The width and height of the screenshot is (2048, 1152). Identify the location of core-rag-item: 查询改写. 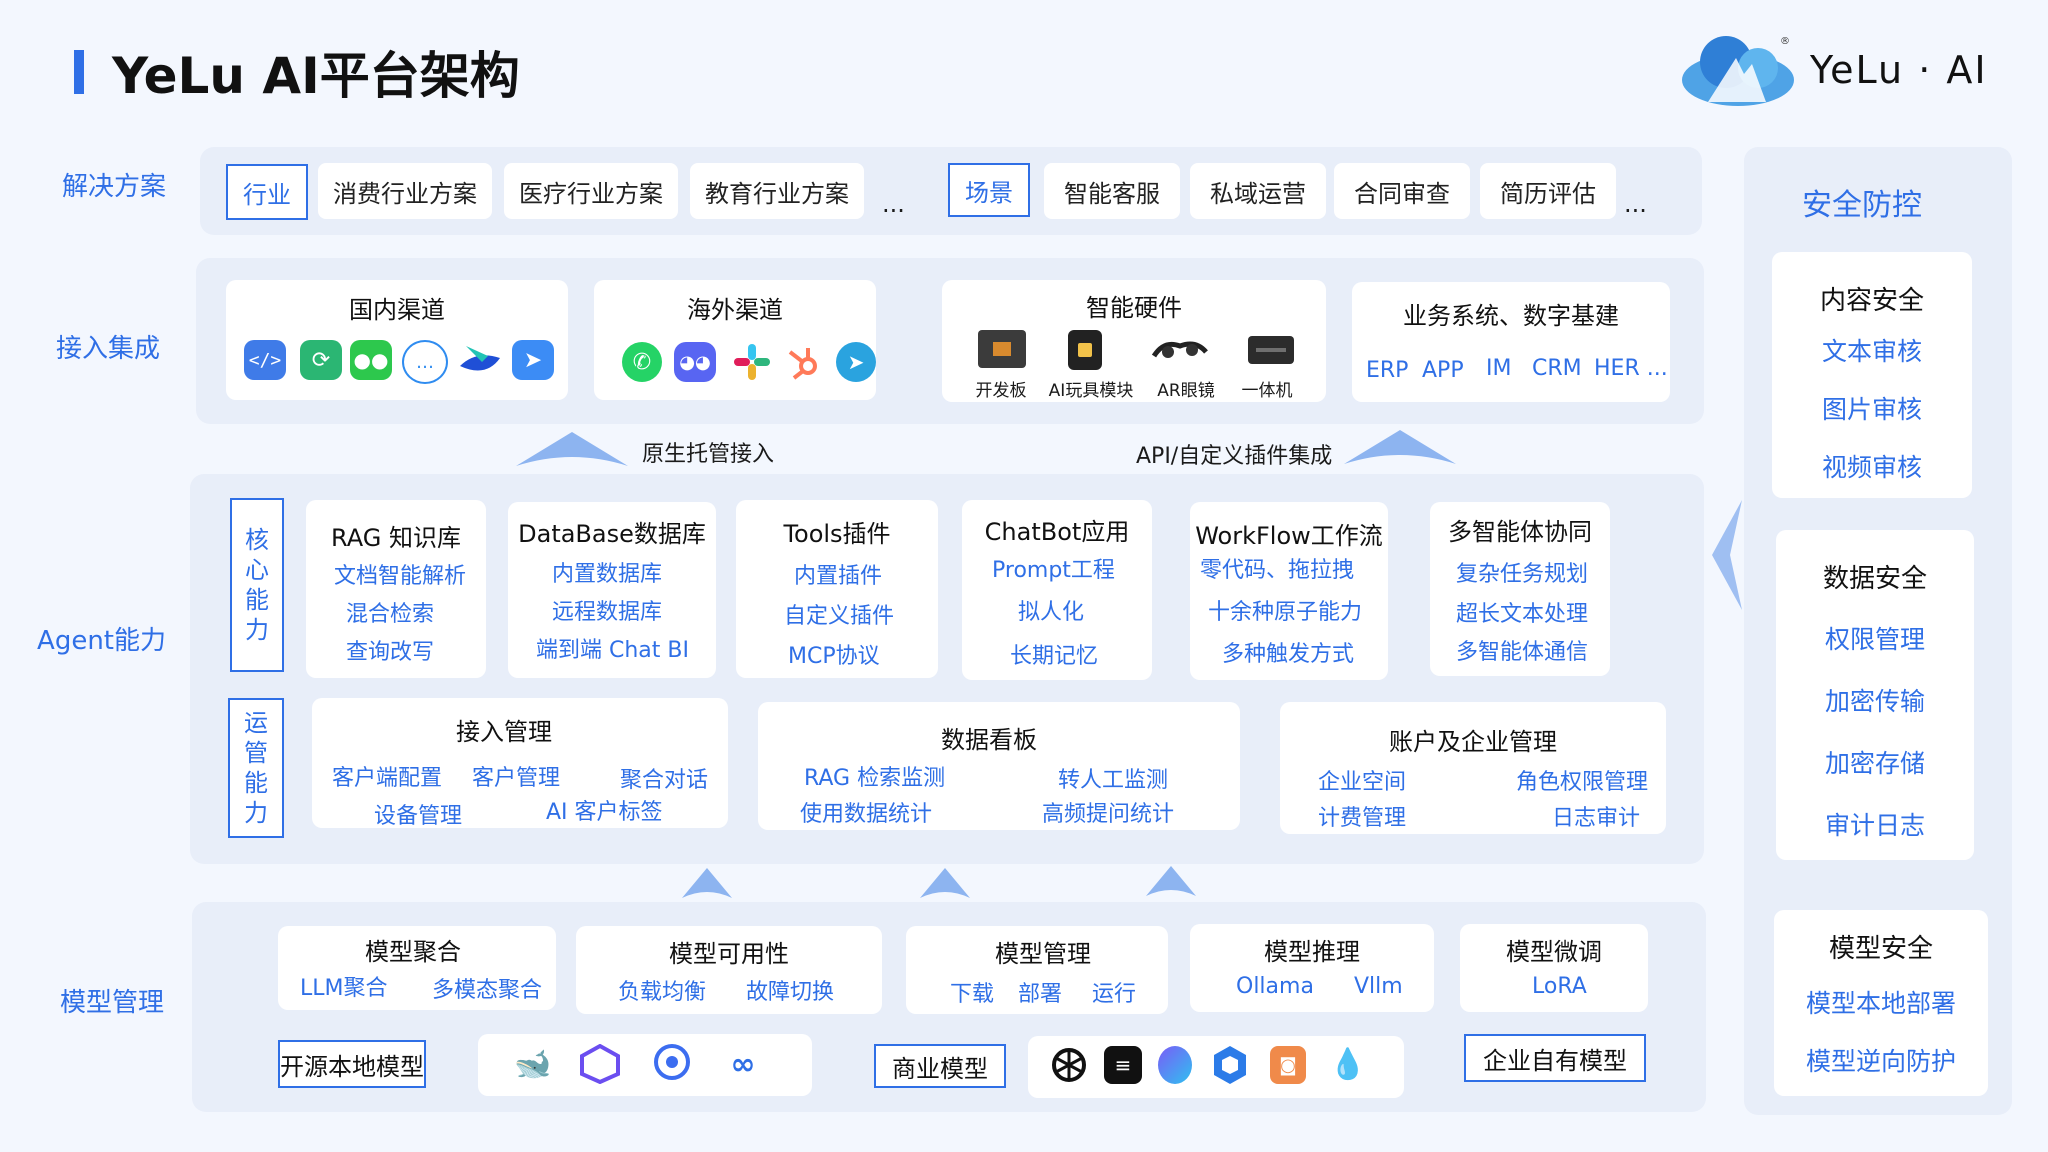
(390, 652).